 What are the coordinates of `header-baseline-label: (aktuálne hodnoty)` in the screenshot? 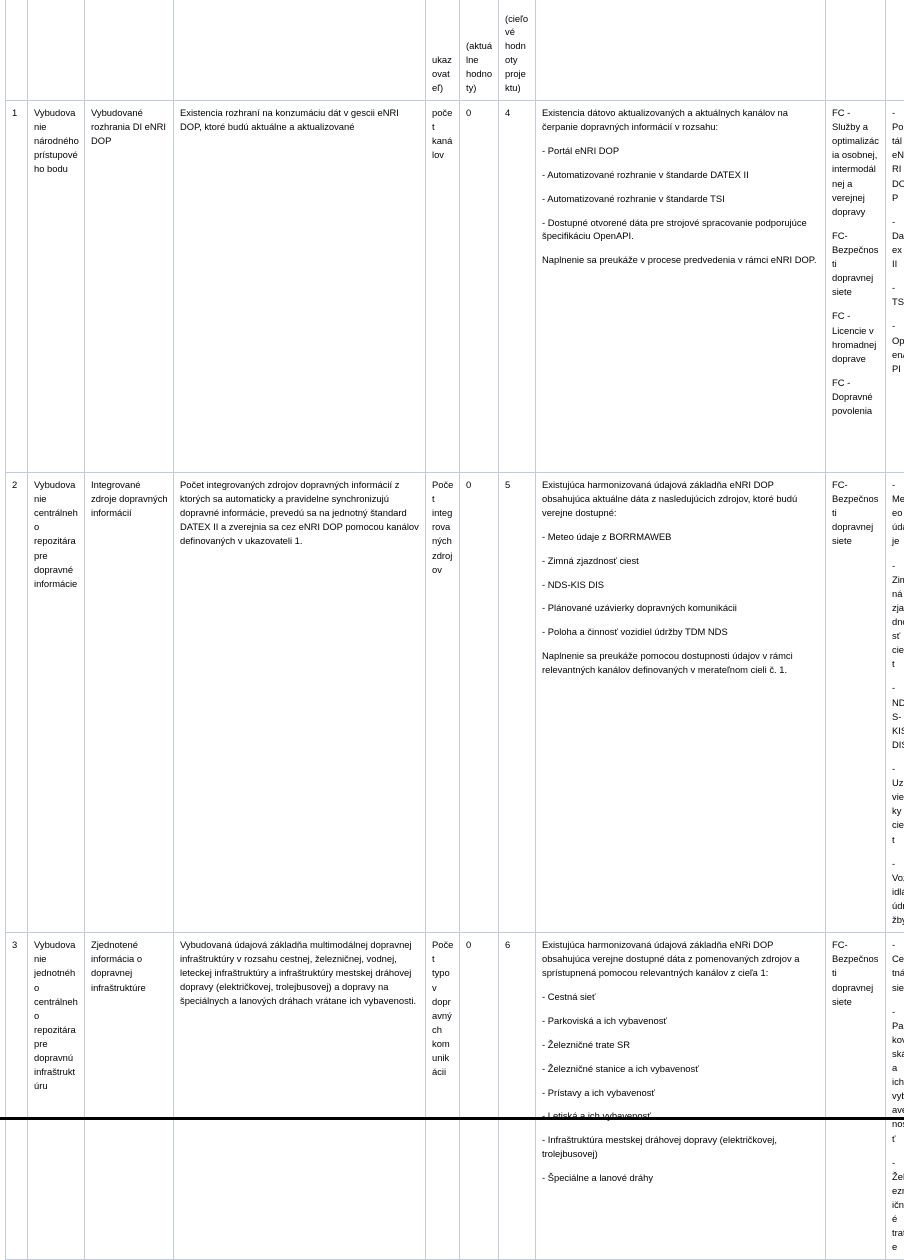 It's located at (479, 67).